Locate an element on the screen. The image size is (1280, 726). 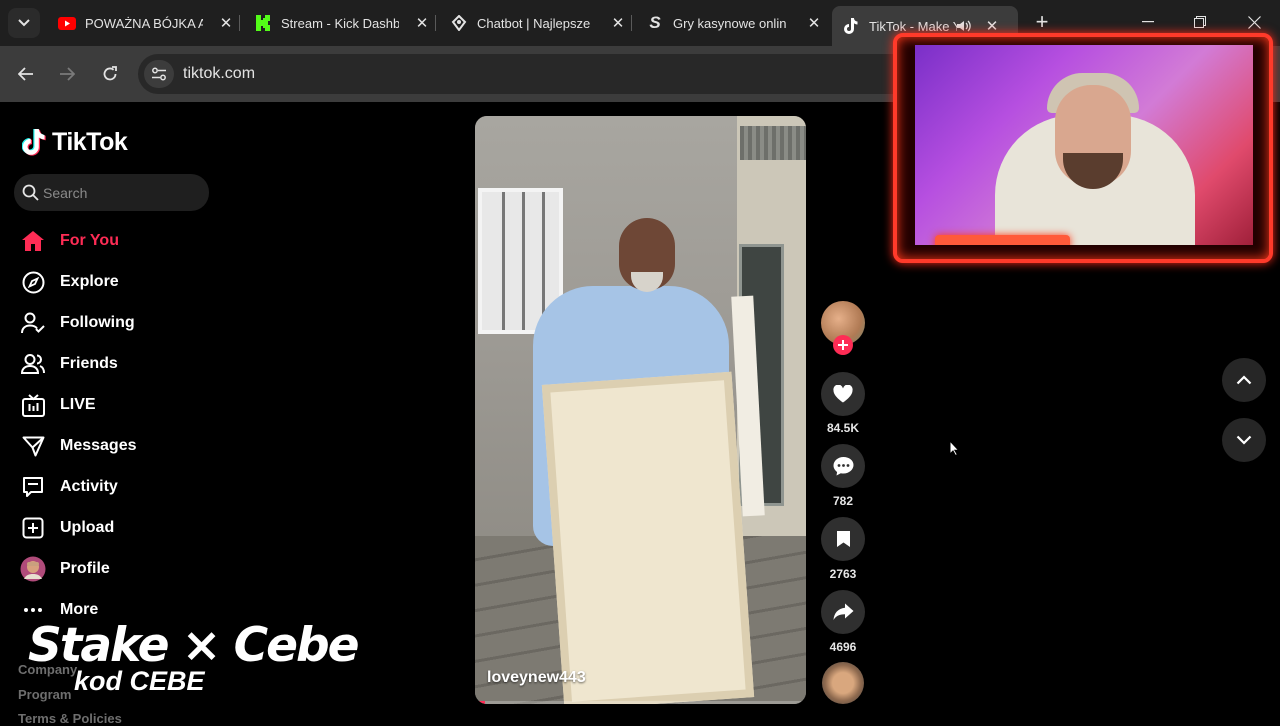
tab-title: Gry kasynowe onlin is located at coordinates (730, 23).